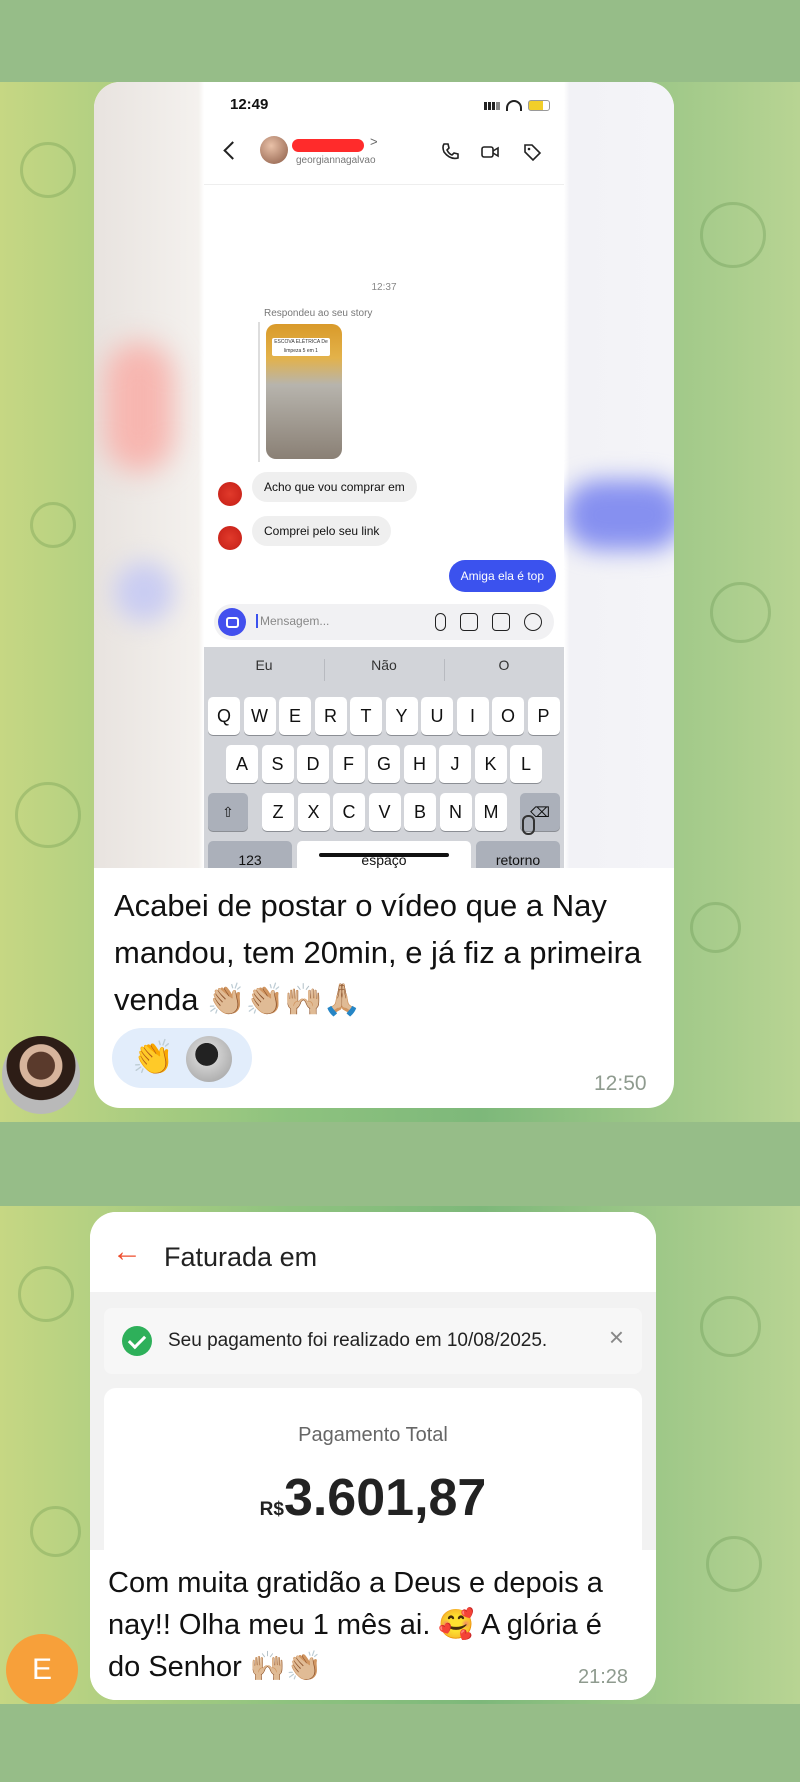 The width and height of the screenshot is (800, 1782). What do you see at coordinates (295, 716) in the screenshot?
I see `key-e: E` at bounding box center [295, 716].